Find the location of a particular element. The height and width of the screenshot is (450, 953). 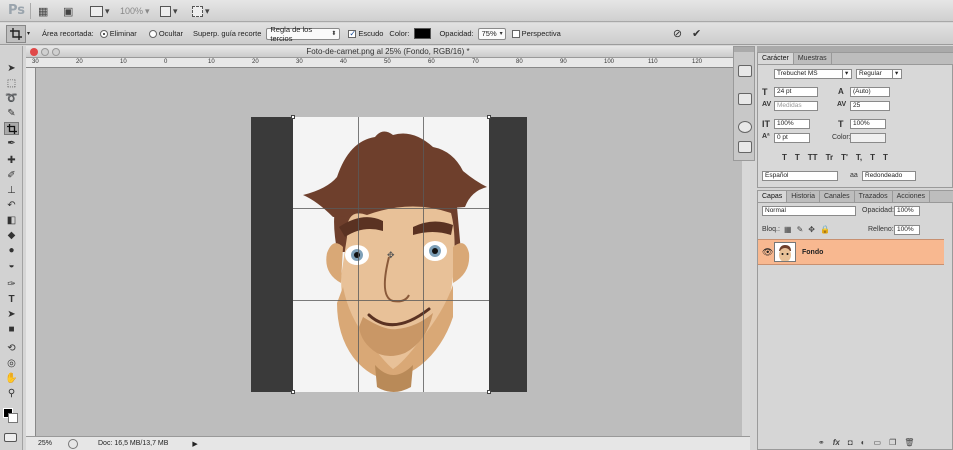

pen-tool-icon: ✑ is located at coordinates (11, 284).